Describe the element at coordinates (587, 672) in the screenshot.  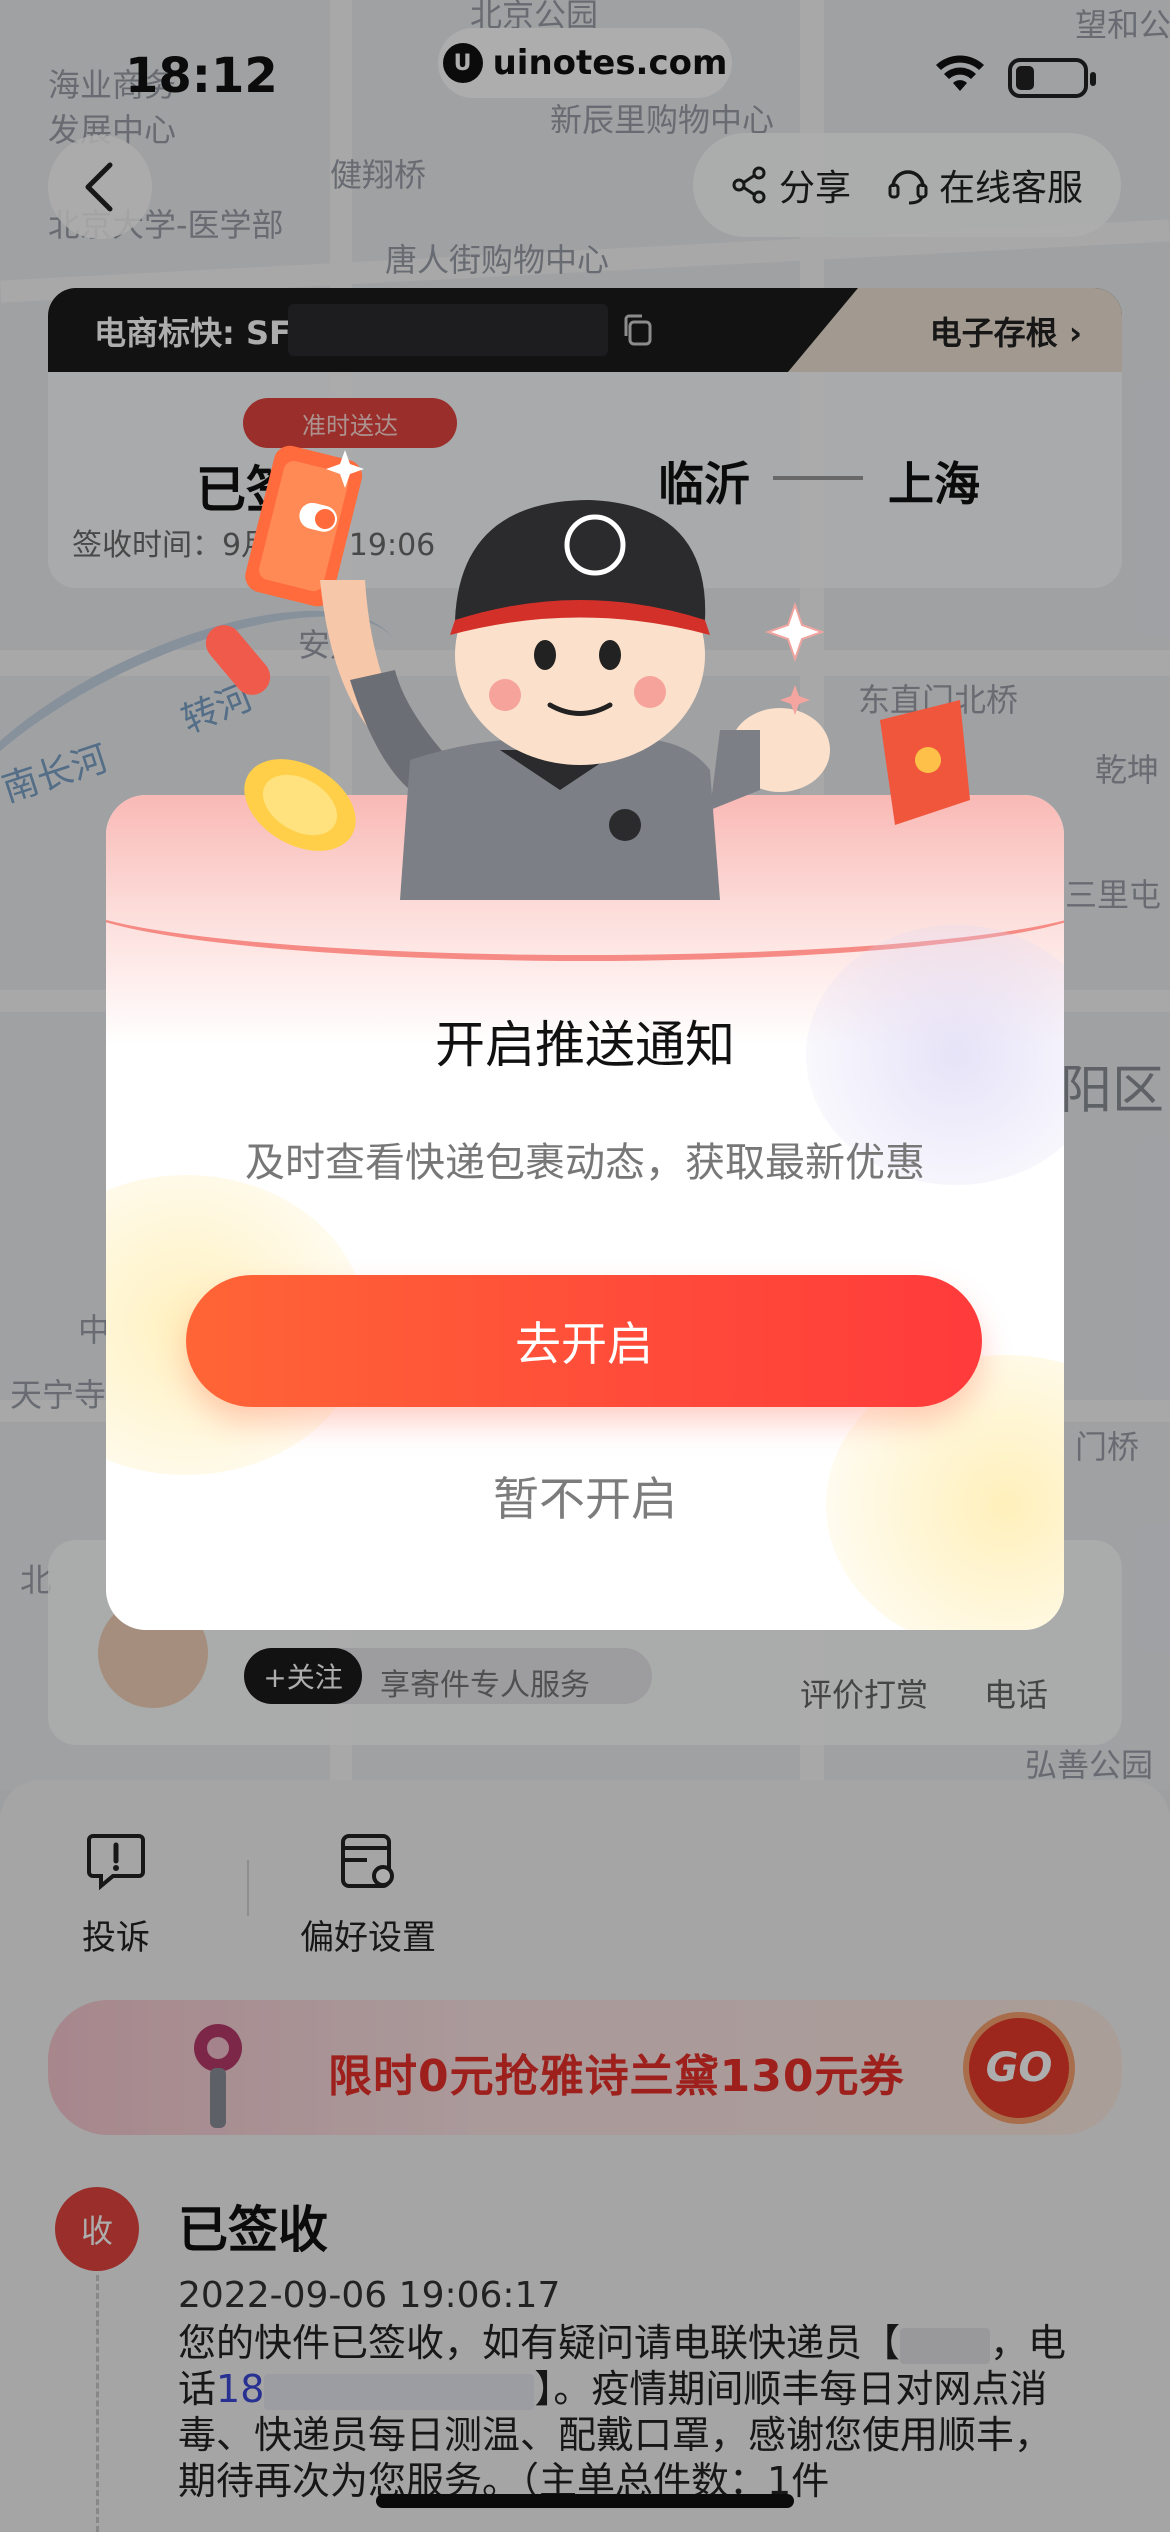
I see `sf-courier-mascot-illustration` at that location.